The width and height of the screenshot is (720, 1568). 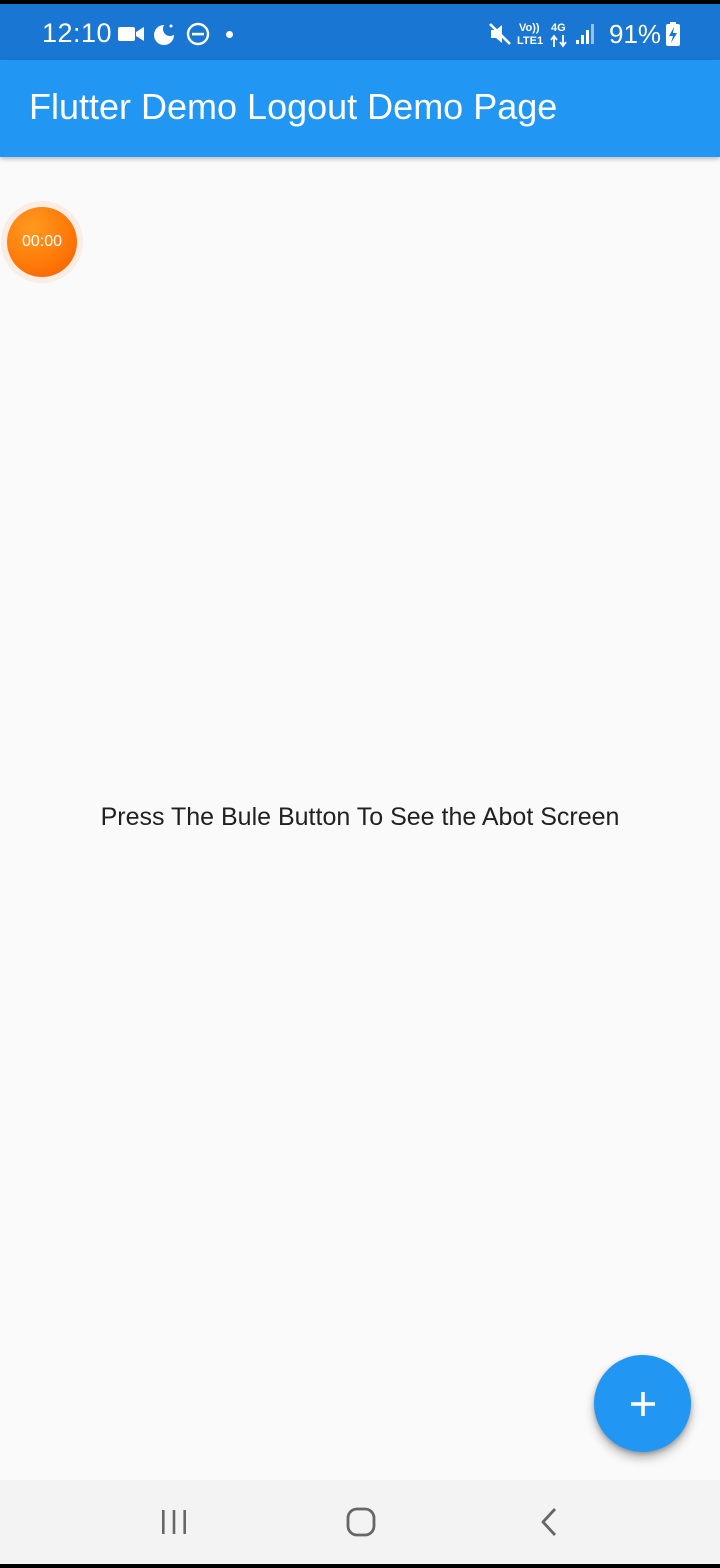 I want to click on data-arrows-icon, so click(x=559, y=41).